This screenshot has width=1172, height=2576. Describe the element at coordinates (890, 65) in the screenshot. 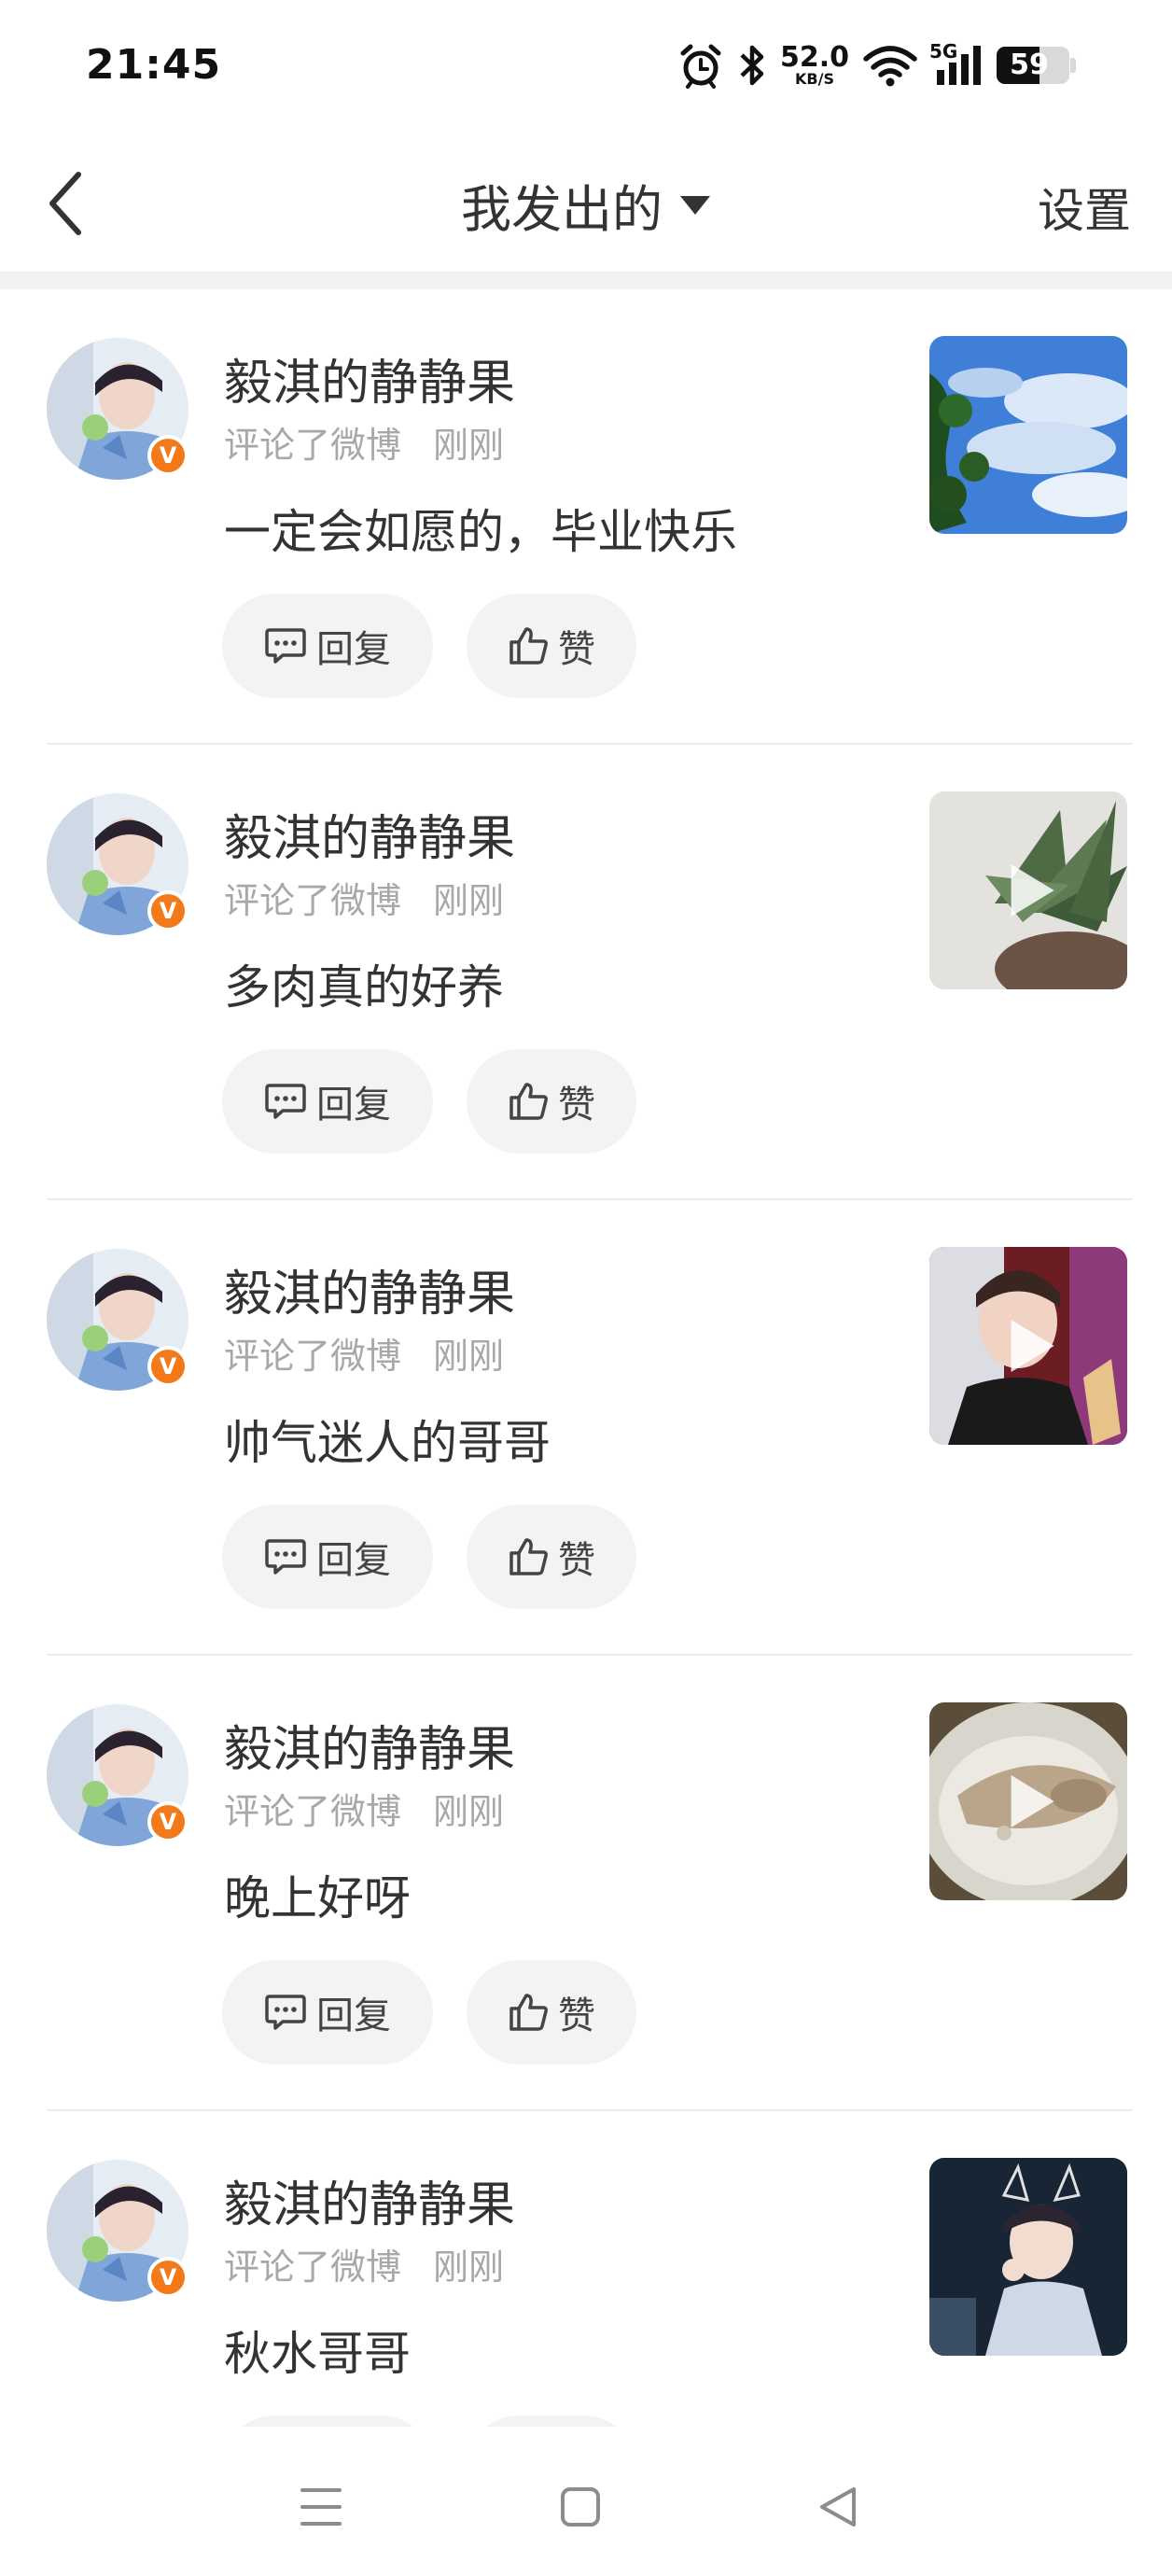

I see `wifi-icon` at that location.